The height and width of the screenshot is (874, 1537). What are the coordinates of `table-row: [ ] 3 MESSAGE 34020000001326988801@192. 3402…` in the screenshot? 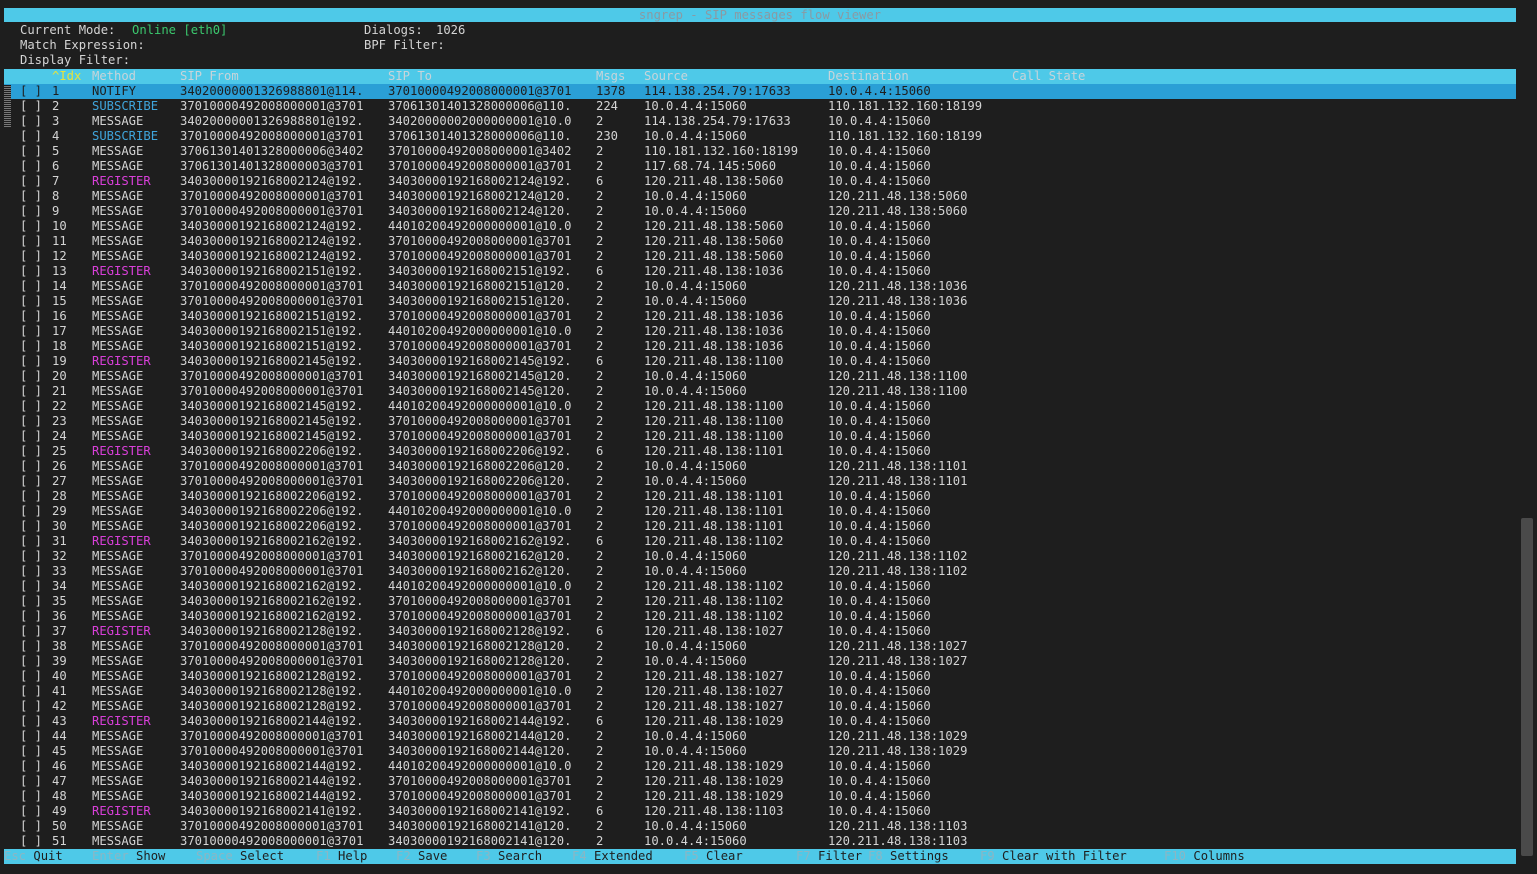 It's located at (760, 121).